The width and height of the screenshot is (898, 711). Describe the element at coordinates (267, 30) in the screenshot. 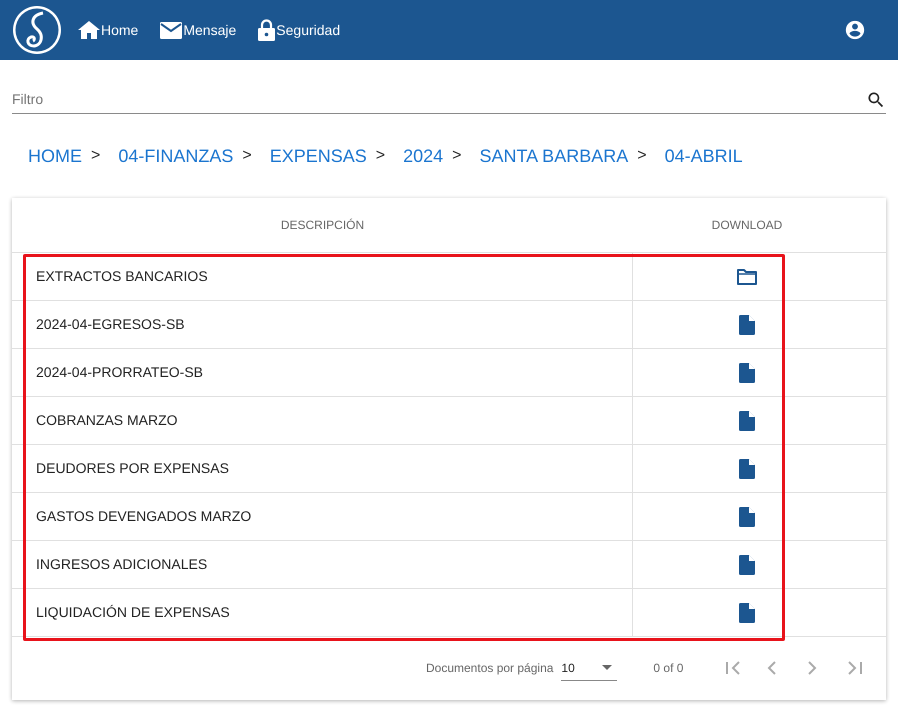

I see `lock-icon` at that location.